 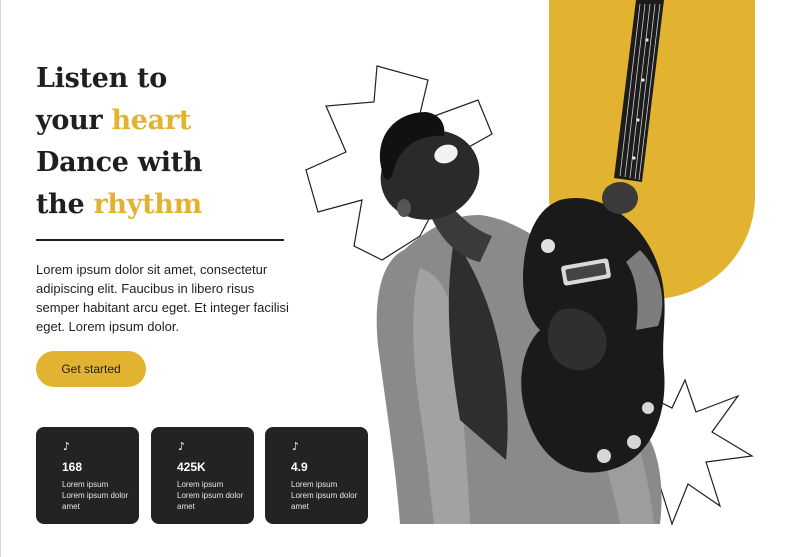 What do you see at coordinates (151, 120) in the screenshot?
I see `headline-accent-heart: heart` at bounding box center [151, 120].